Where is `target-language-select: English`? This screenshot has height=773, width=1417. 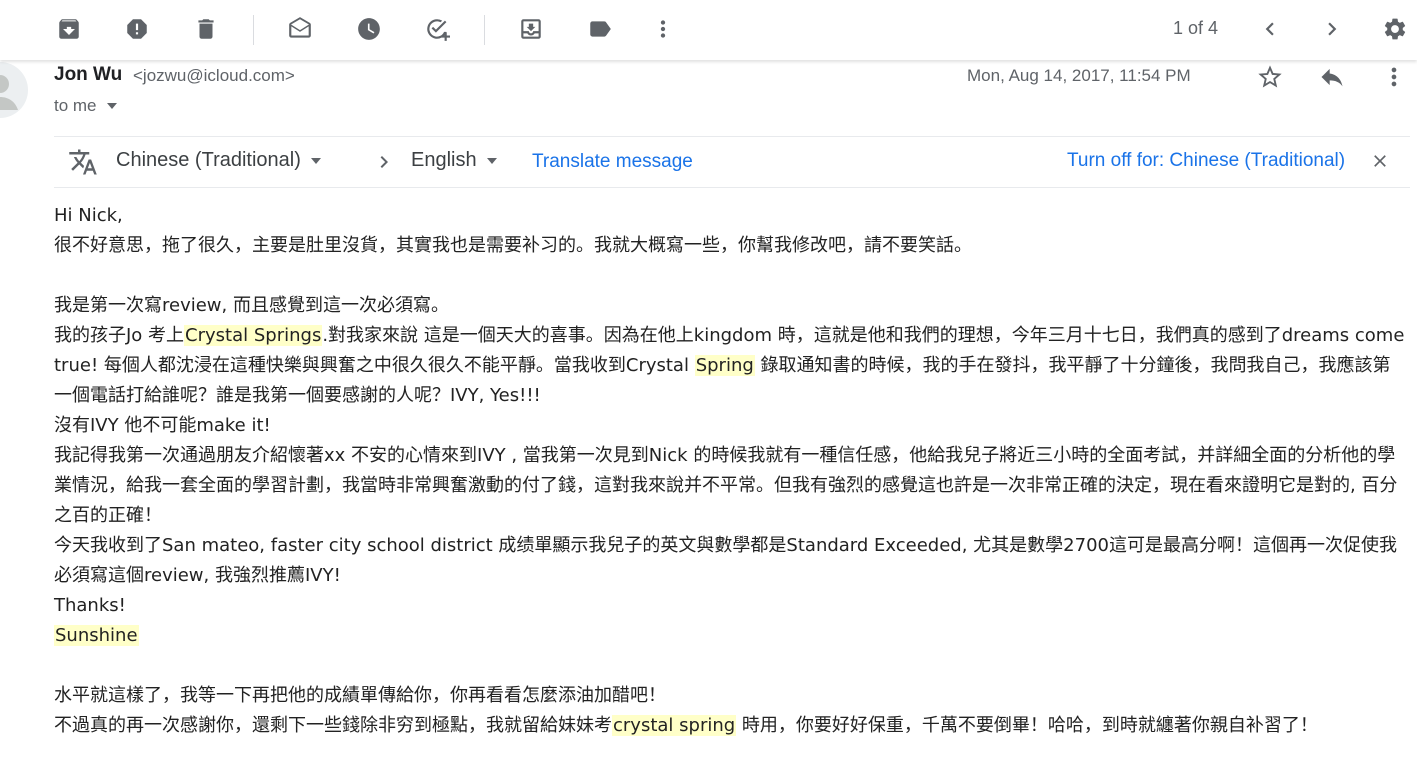
target-language-select: English is located at coordinates (454, 160).